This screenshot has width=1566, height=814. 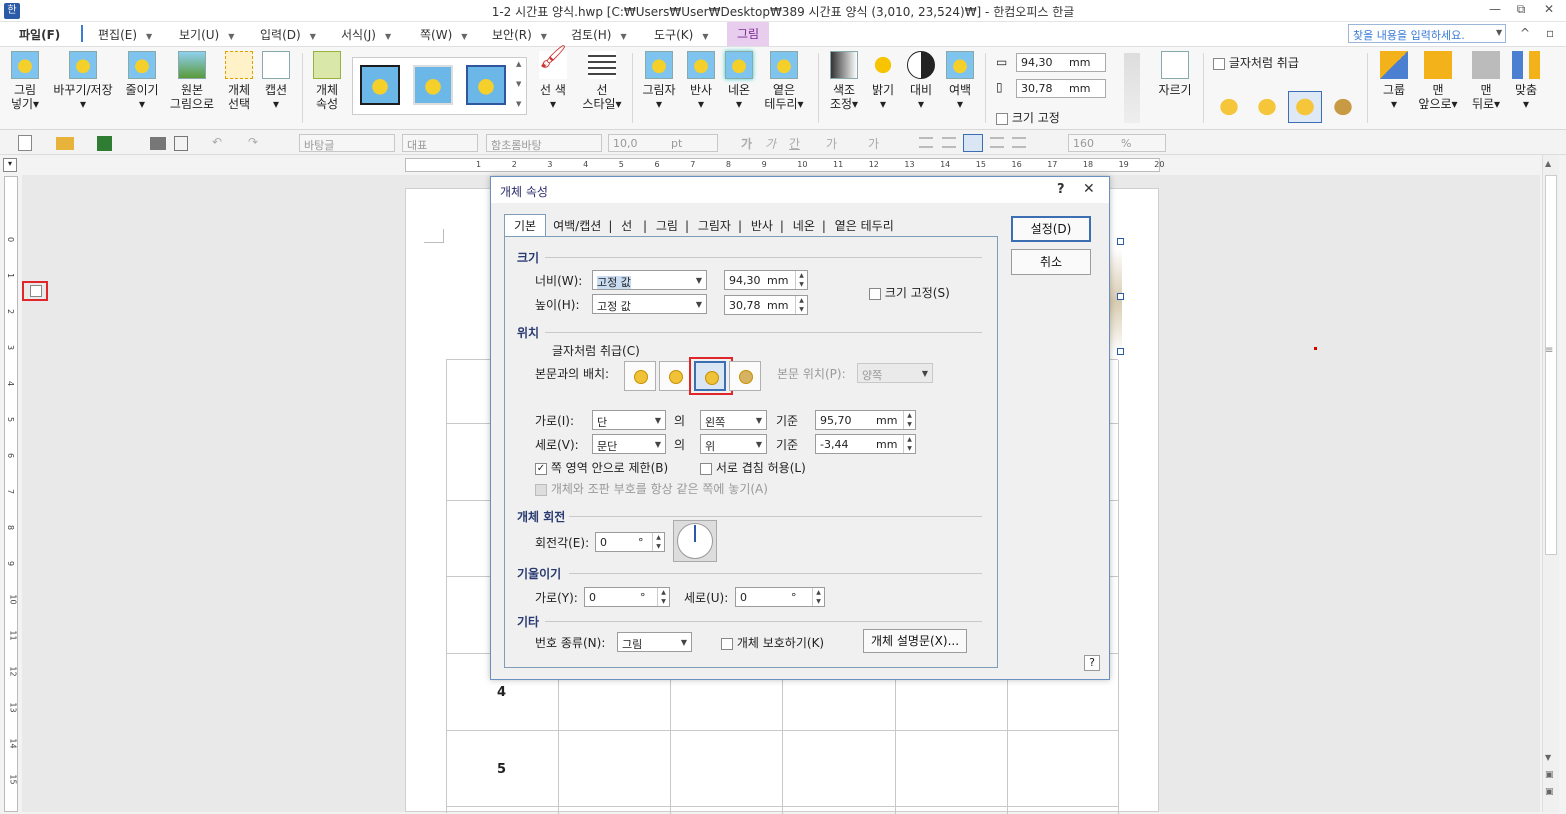 What do you see at coordinates (804, 225) in the screenshot?
I see `tab-neon: 네온` at bounding box center [804, 225].